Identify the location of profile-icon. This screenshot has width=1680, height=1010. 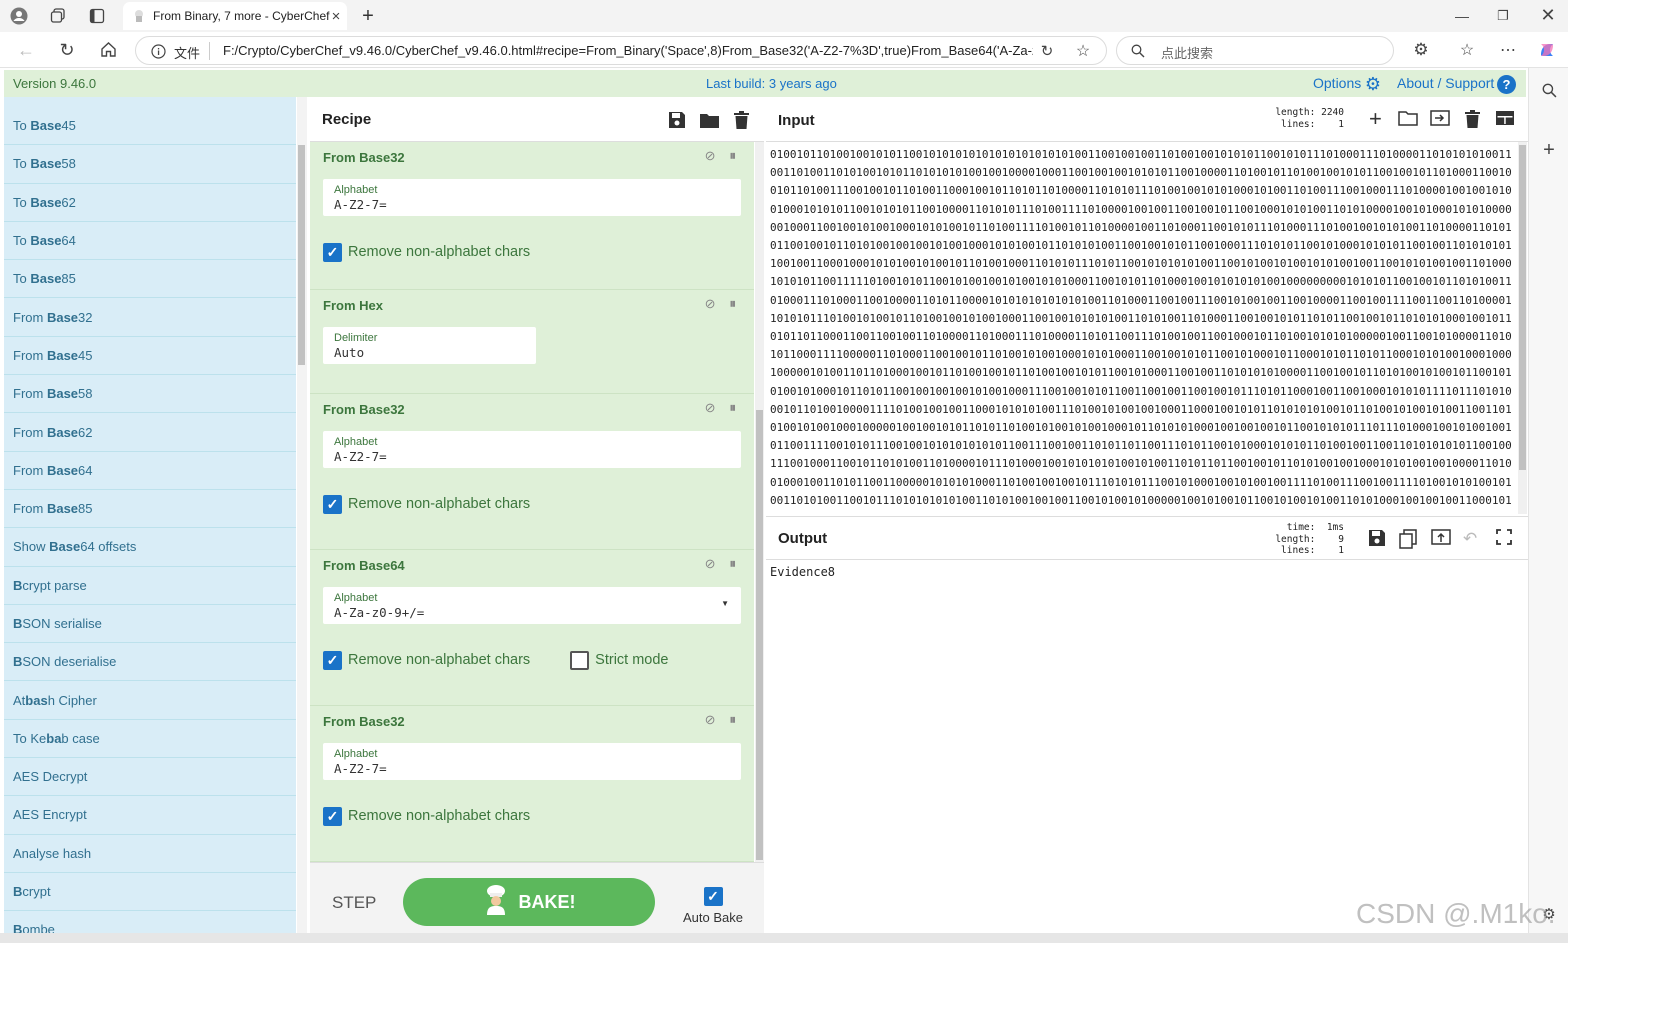
(19, 16).